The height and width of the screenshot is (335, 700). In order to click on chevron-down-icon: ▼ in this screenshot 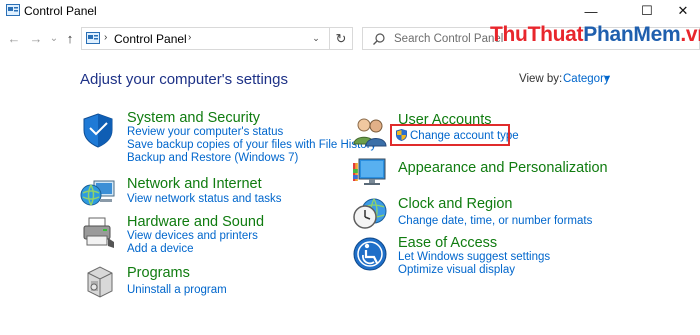, I will do `click(607, 78)`.